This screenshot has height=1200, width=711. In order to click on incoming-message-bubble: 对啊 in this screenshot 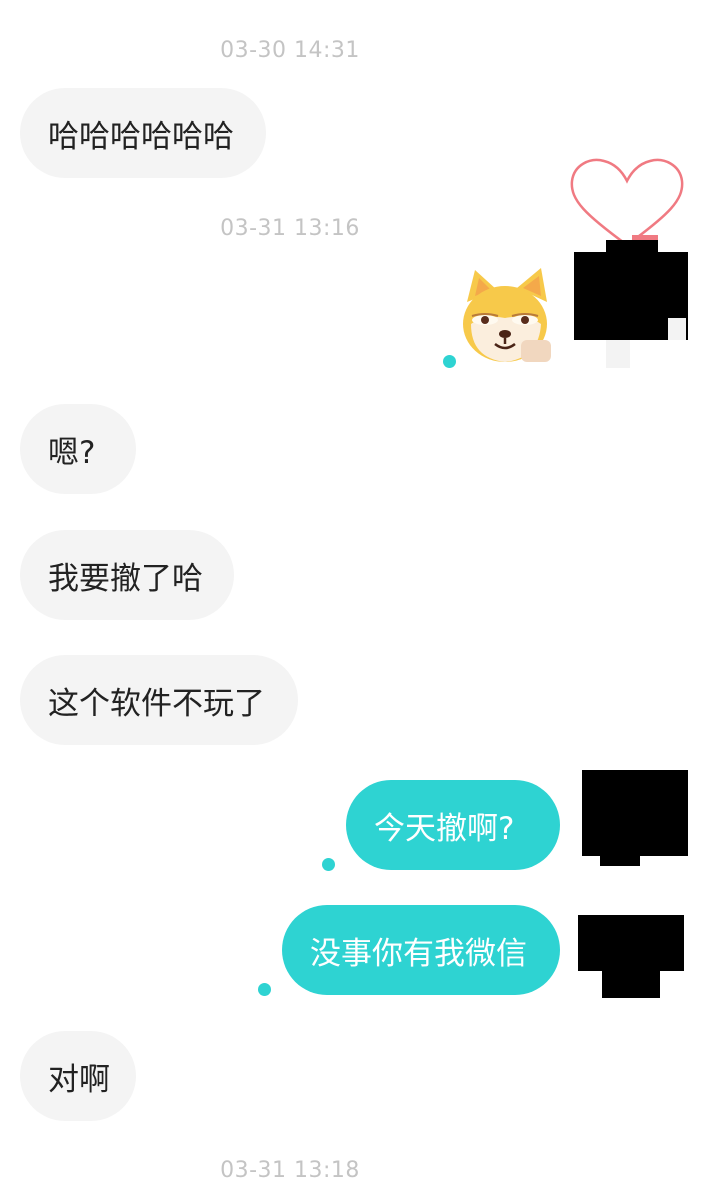, I will do `click(78, 1076)`.